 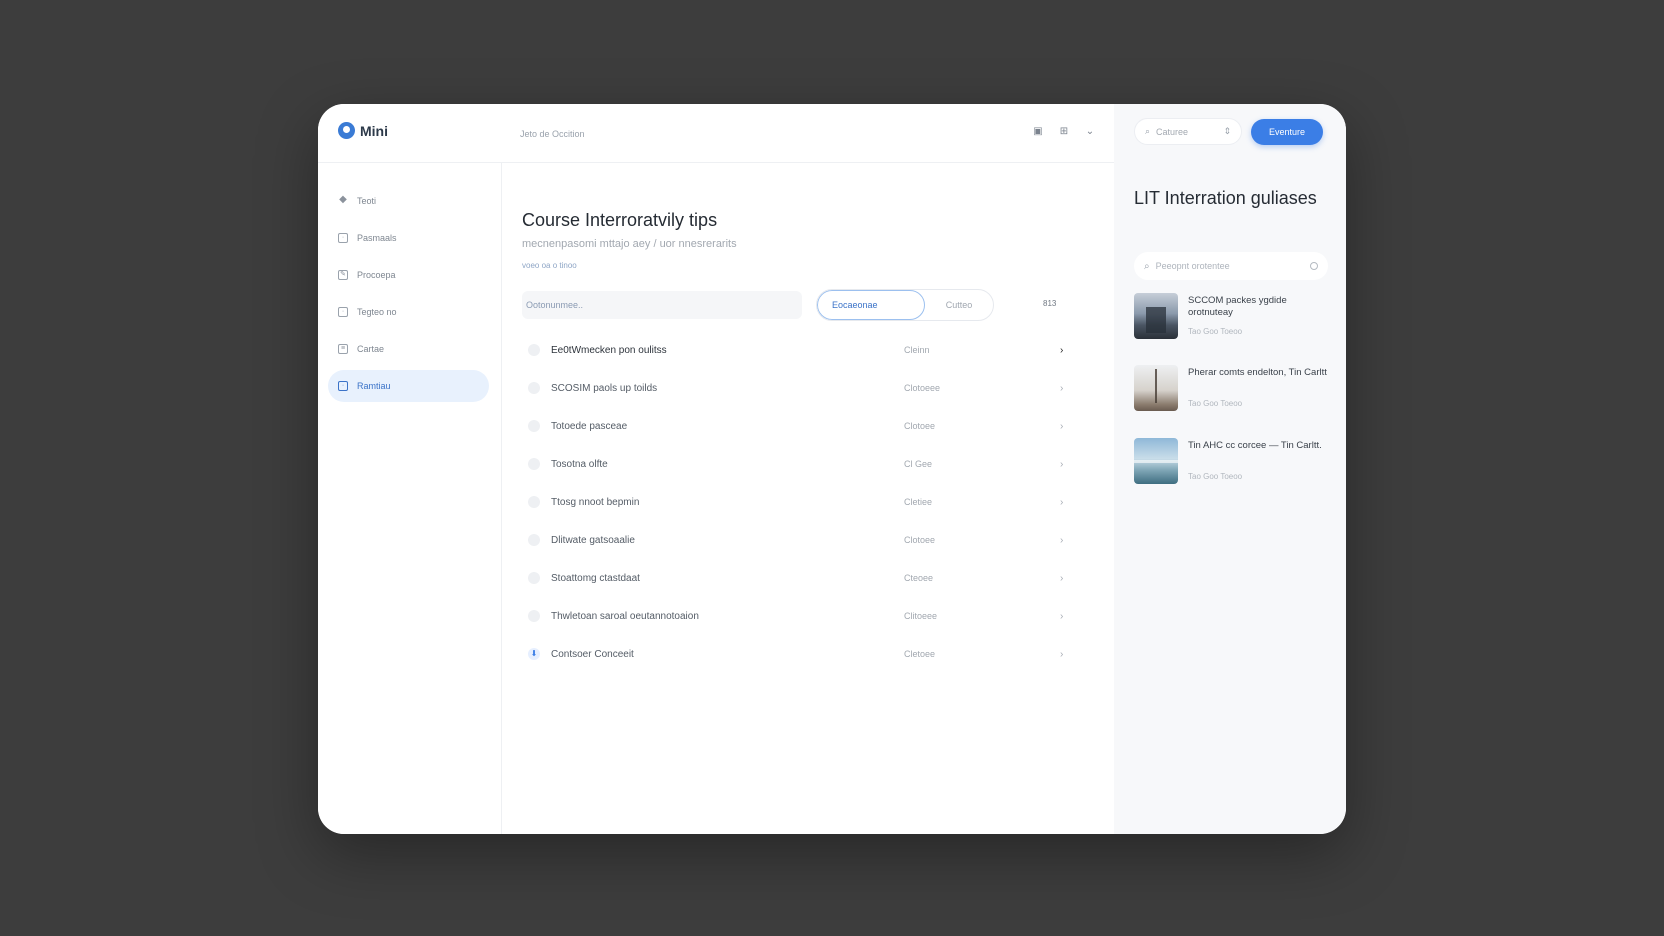 What do you see at coordinates (595, 502) in the screenshot?
I see `list-item-label: Ttosg nnoot bepmin` at bounding box center [595, 502].